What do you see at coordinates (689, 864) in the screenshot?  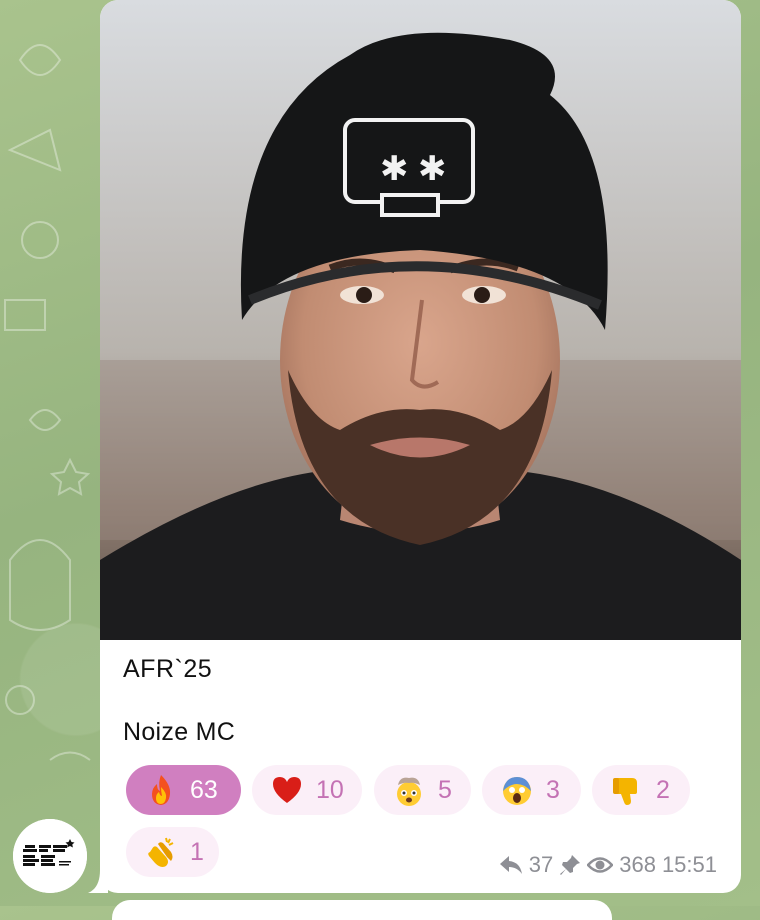 I see `message-time: 15:51` at bounding box center [689, 864].